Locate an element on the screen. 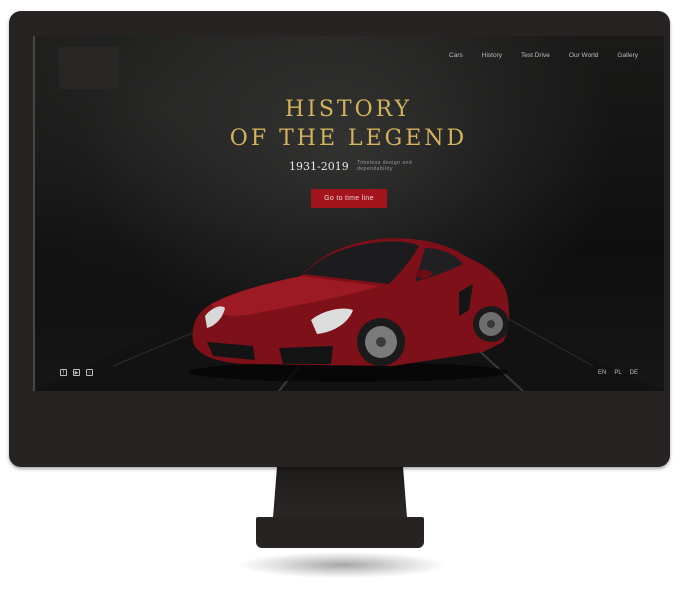 This screenshot has height=612, width=691. nav-item-our-world: Our World is located at coordinates (584, 55).